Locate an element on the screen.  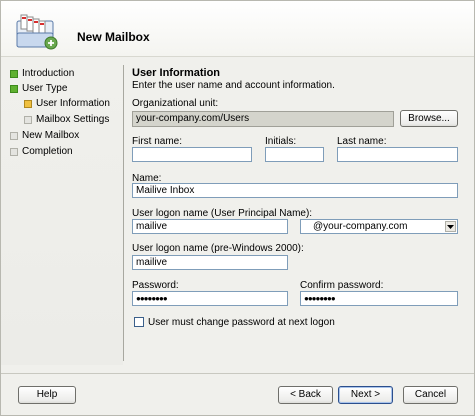
upn-label: User logon name (User Principal Name): is located at coordinates (222, 213).